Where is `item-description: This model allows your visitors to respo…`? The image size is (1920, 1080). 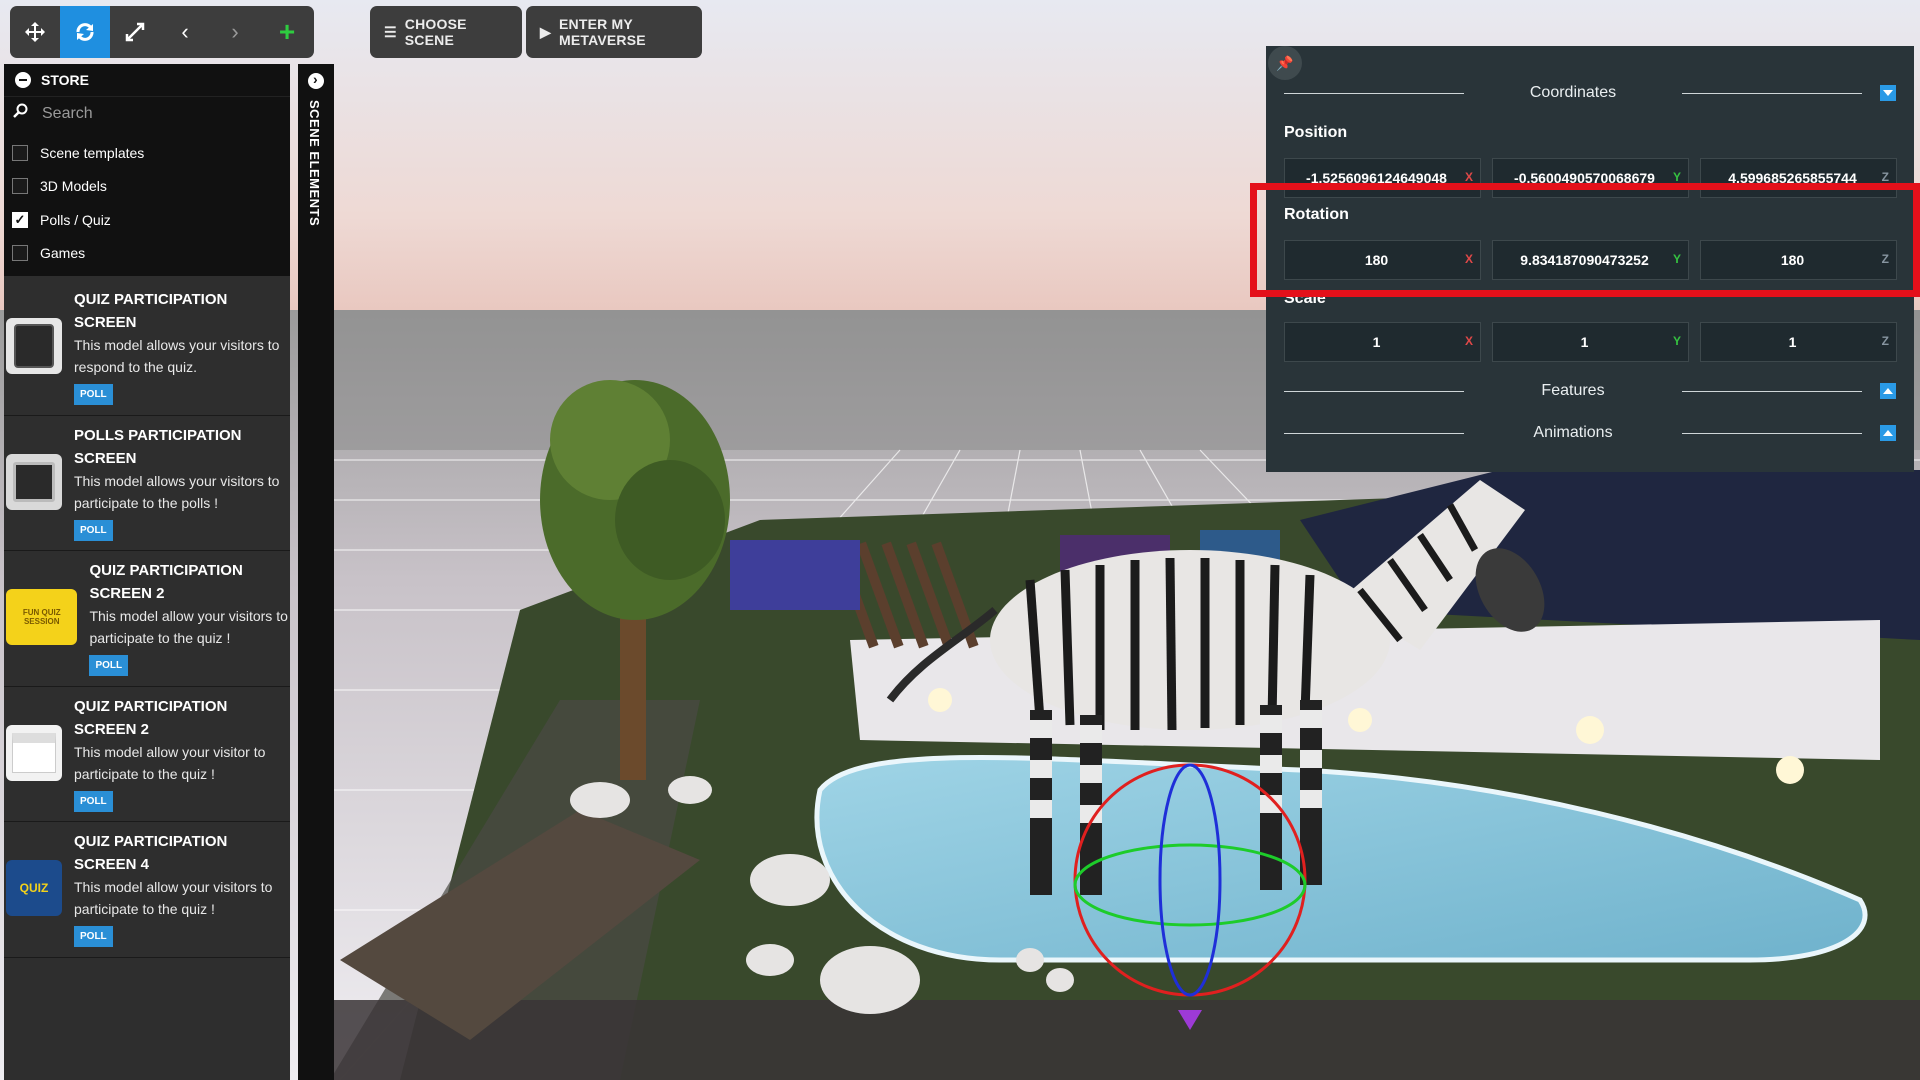
item-description: This model allows your visitors to respo… is located at coordinates (177, 356).